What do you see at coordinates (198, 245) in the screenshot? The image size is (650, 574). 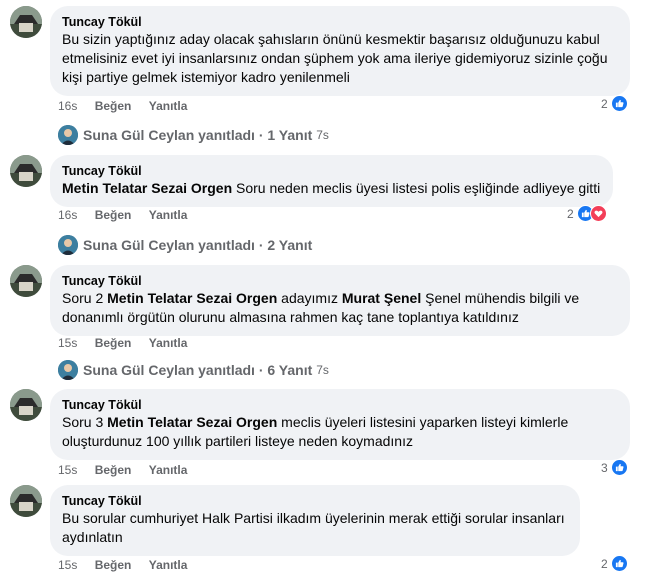 I see `reply-summary-text: Suna Gül Ceylan yanıtladı · 2 Yanıt` at bounding box center [198, 245].